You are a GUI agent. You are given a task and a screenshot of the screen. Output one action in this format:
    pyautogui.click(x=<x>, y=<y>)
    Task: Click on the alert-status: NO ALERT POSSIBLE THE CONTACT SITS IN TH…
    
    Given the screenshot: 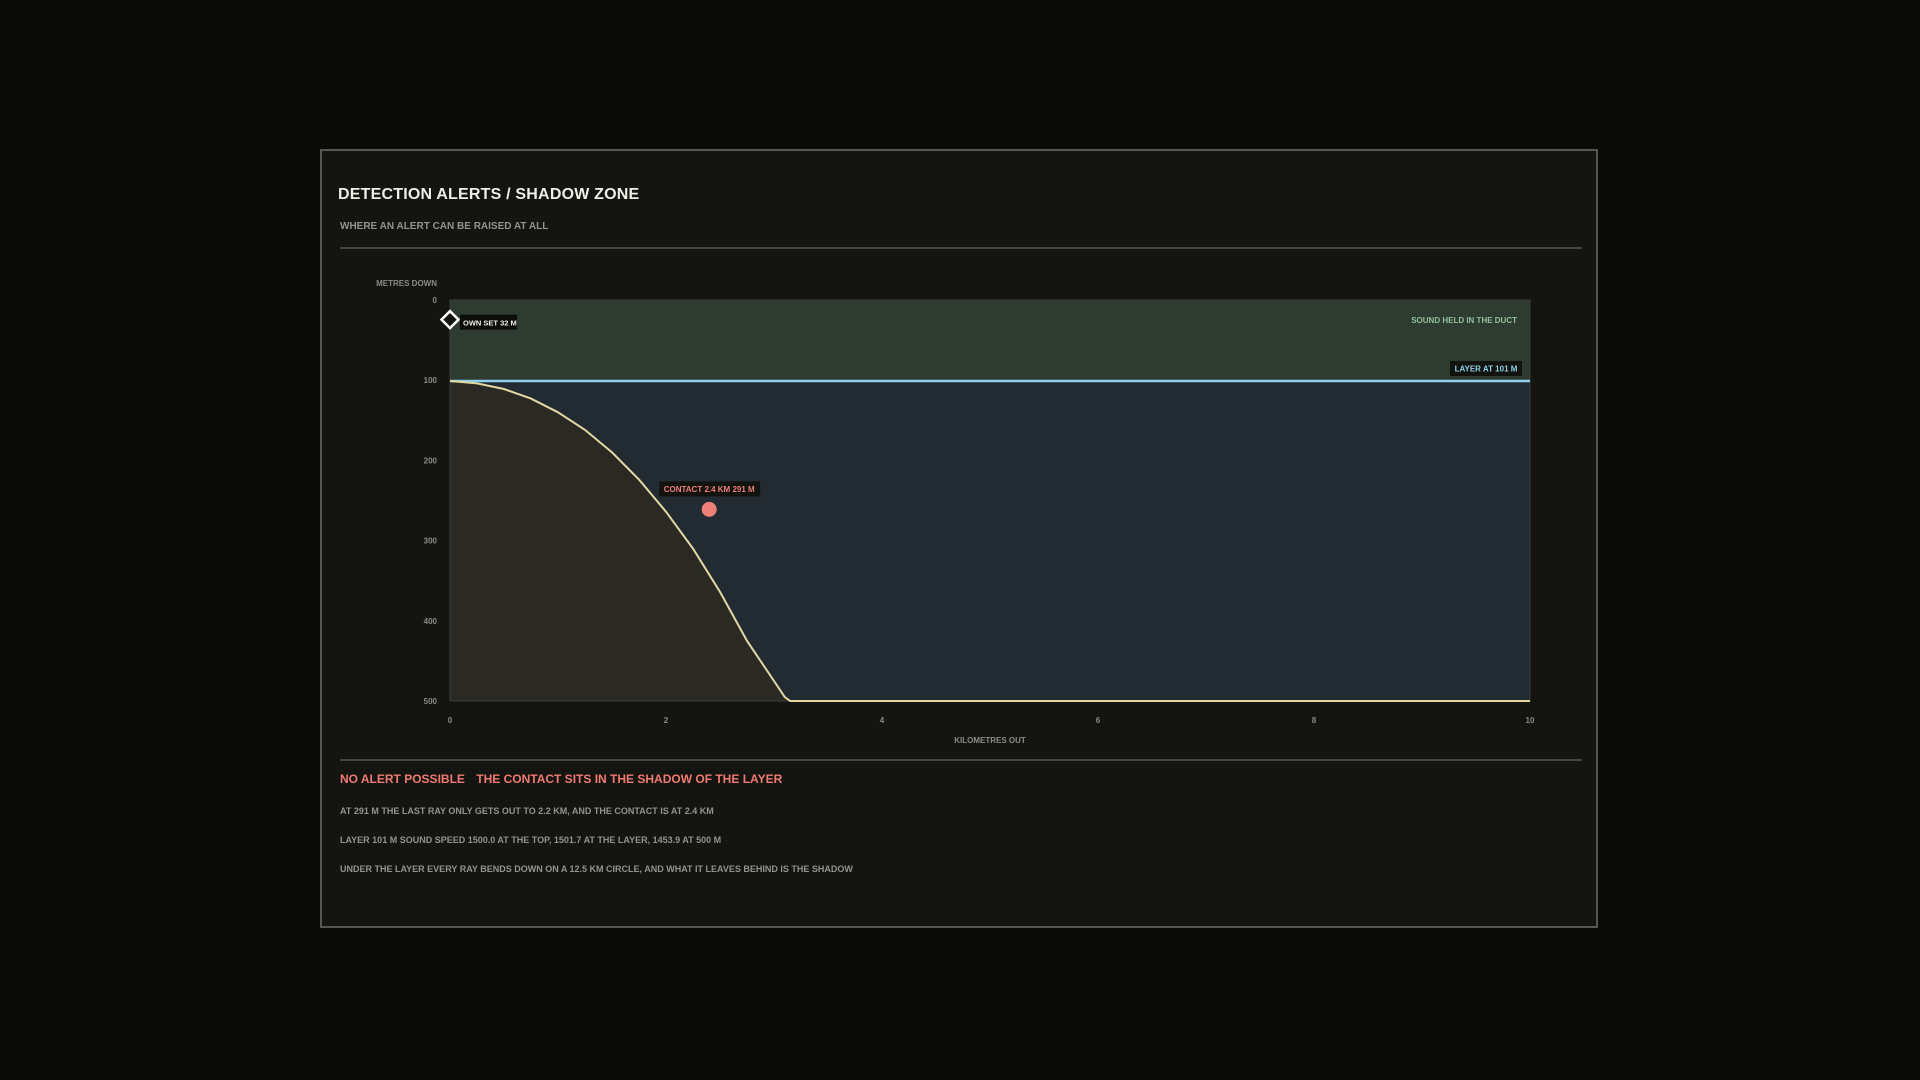 What is the action you would take?
    pyautogui.click(x=561, y=779)
    